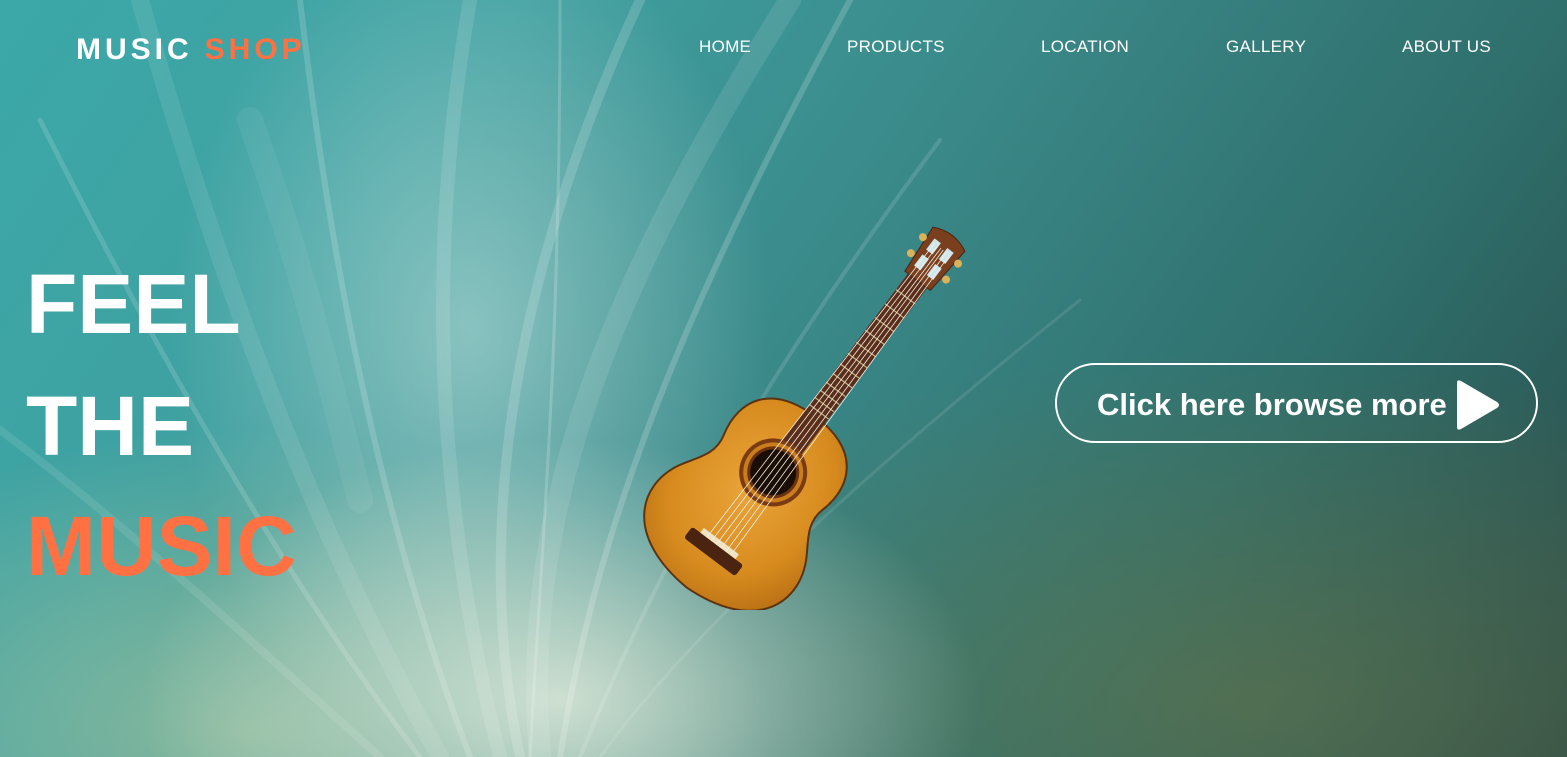 This screenshot has height=757, width=1567. What do you see at coordinates (725, 47) in the screenshot?
I see `nav-item-home: HOME` at bounding box center [725, 47].